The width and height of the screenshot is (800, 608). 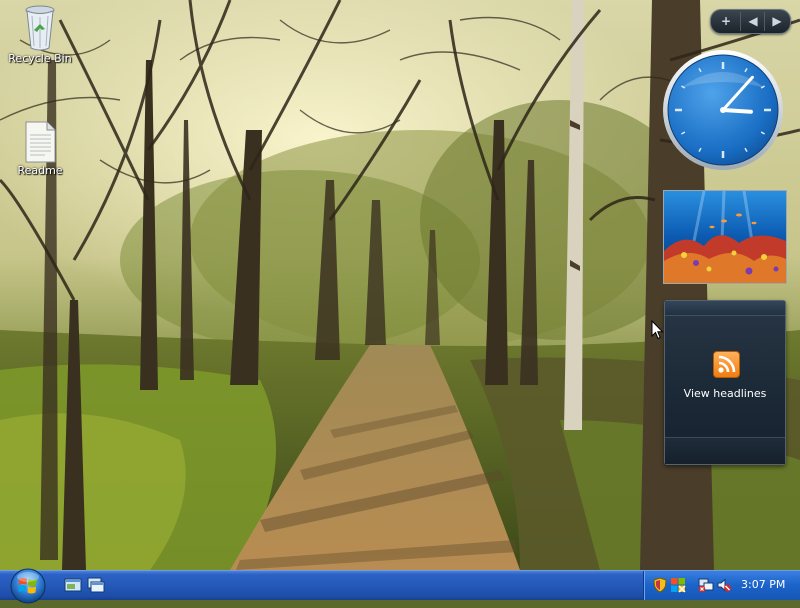 I want to click on shield-icon, so click(x=660, y=585).